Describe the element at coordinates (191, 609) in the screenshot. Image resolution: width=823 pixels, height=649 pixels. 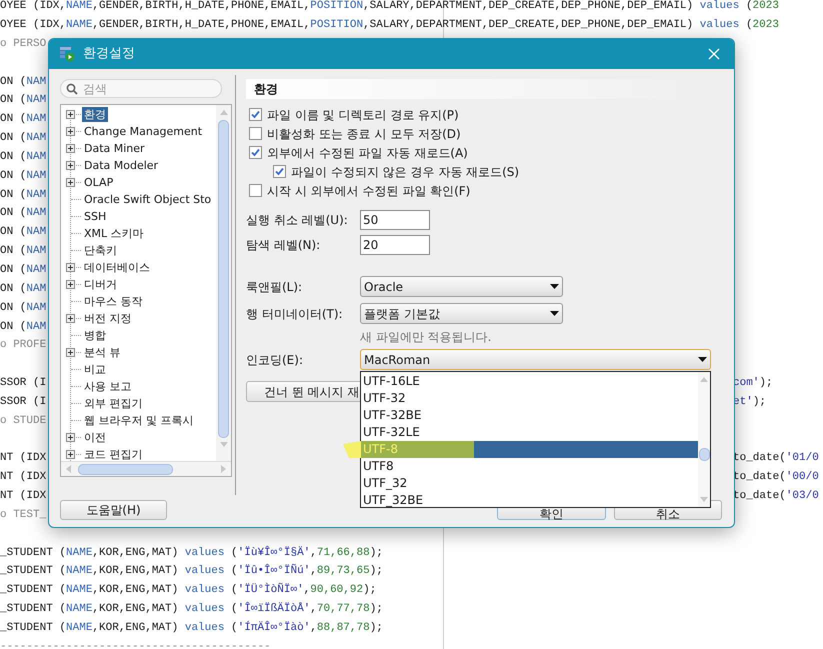
I see `code-line: _STUDENT (NAME,KOR,ENG,MAT) values ('Î∞ïÏßÄÏòÅ',70,77,78);` at that location.